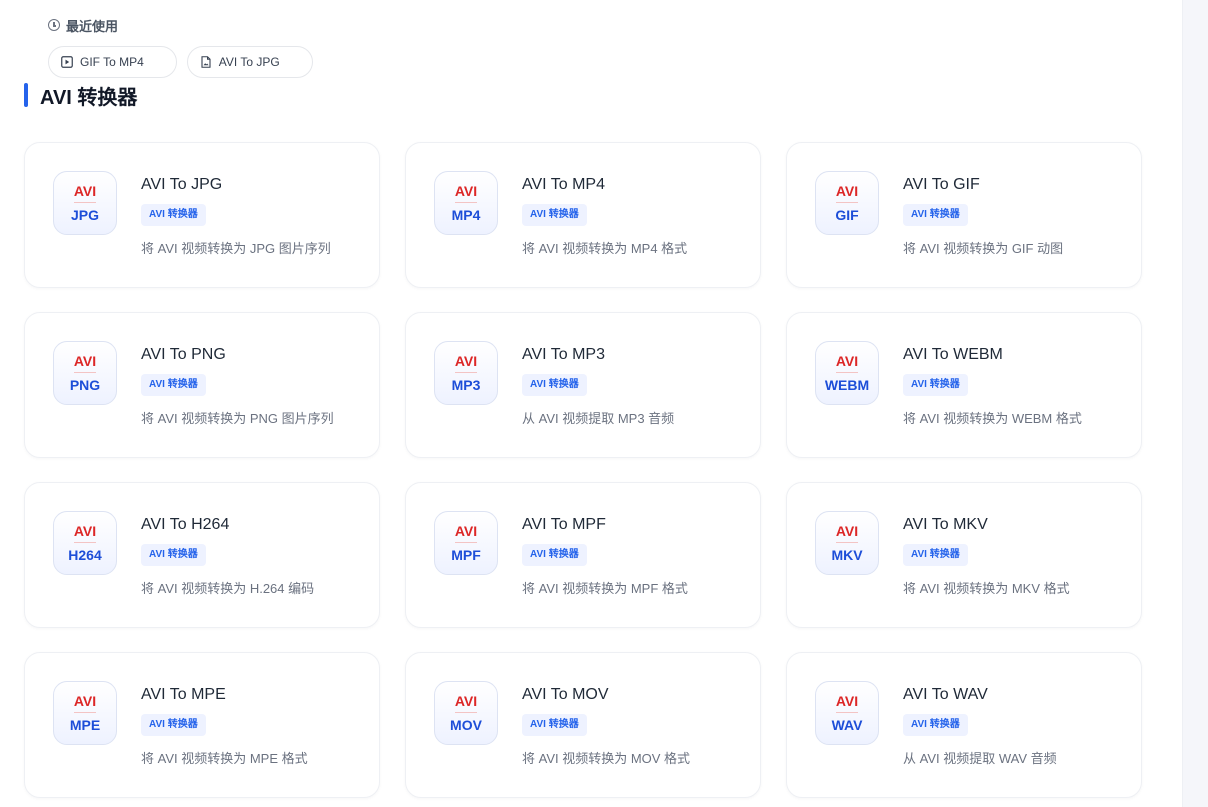 The image size is (1208, 807). What do you see at coordinates (26, 95) in the screenshot?
I see `section-accent-bar` at bounding box center [26, 95].